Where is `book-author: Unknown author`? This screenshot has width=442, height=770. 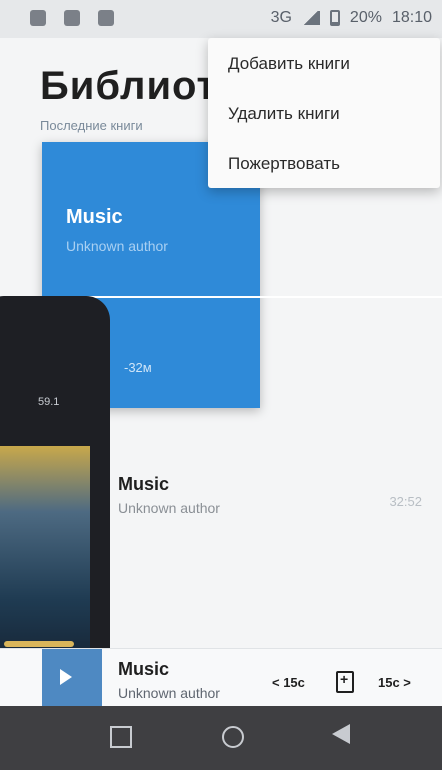 book-author: Unknown author is located at coordinates (169, 508).